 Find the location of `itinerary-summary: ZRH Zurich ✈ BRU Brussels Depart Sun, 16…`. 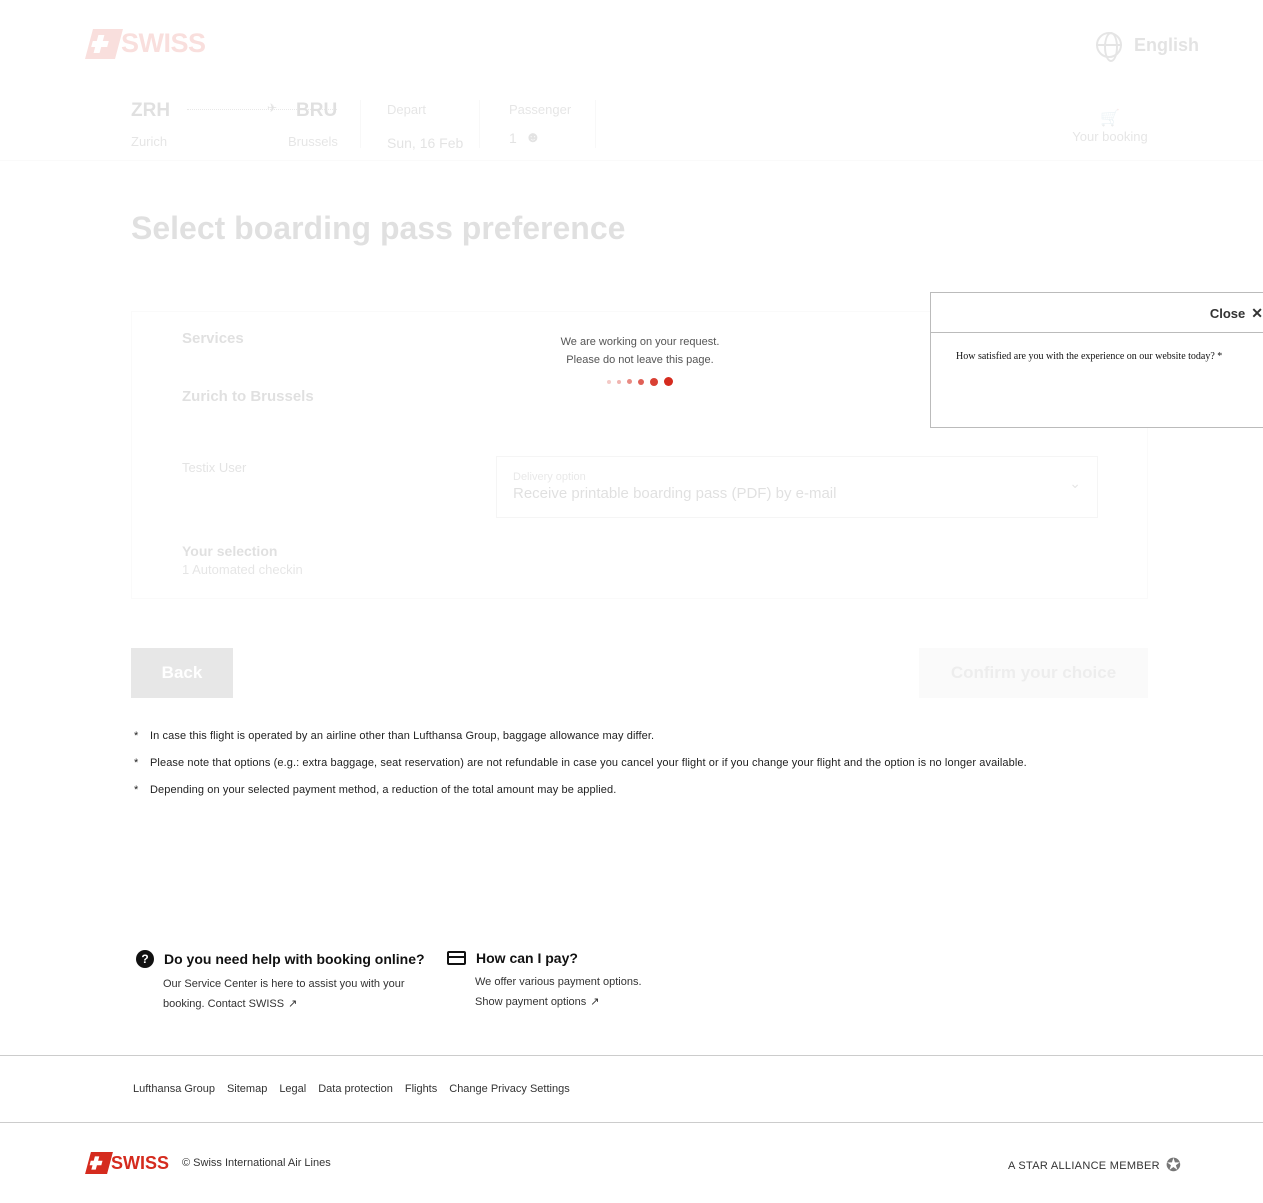

itinerary-summary: ZRH Zurich ✈ BRU Brussels Depart Sun, 16… is located at coordinates (431, 128).